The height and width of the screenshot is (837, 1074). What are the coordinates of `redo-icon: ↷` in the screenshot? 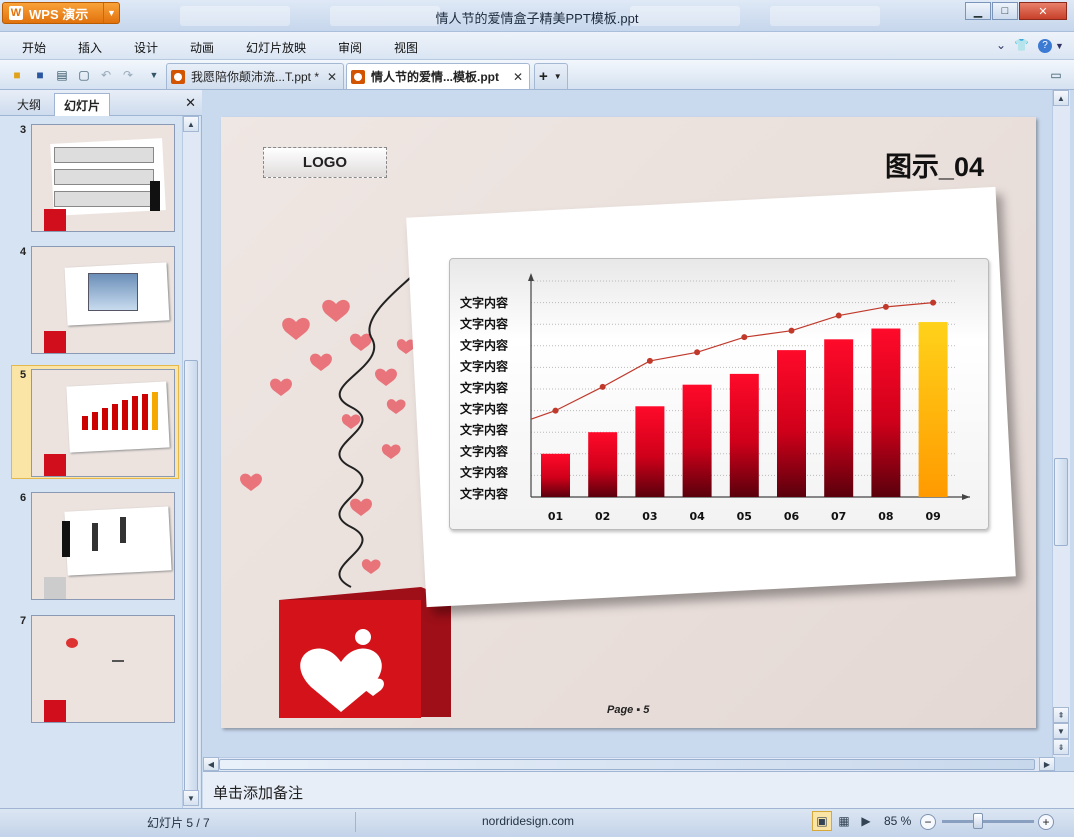 It's located at (128, 75).